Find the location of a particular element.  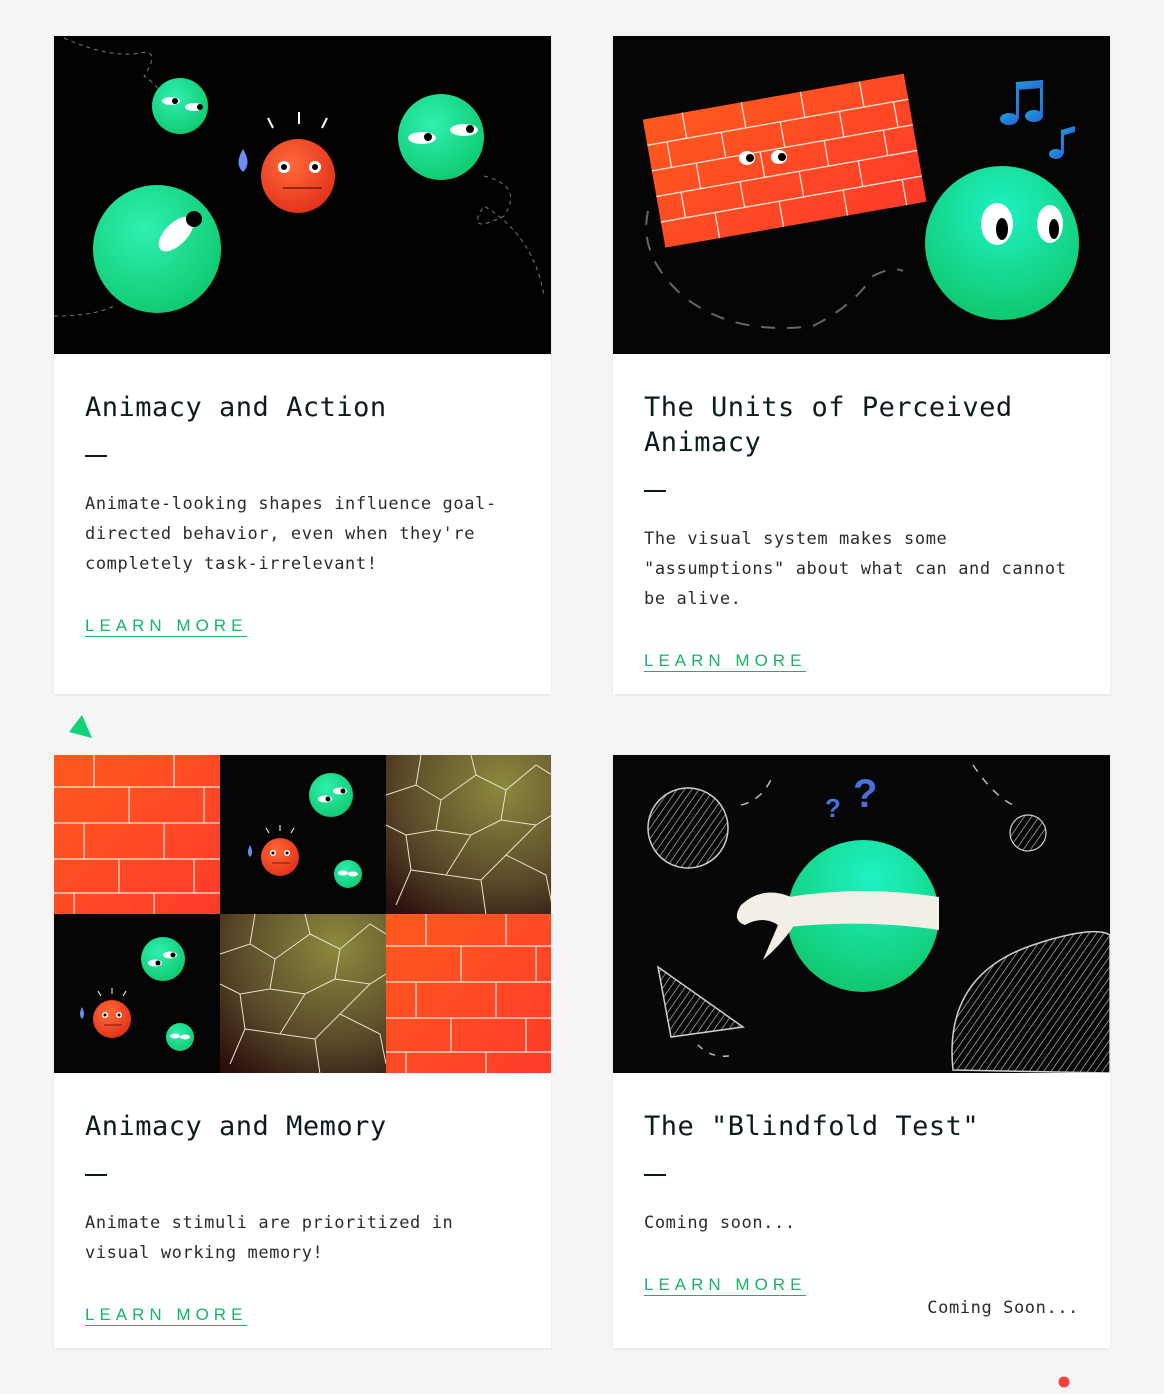

card-illustration-units-animacy is located at coordinates (861, 195).